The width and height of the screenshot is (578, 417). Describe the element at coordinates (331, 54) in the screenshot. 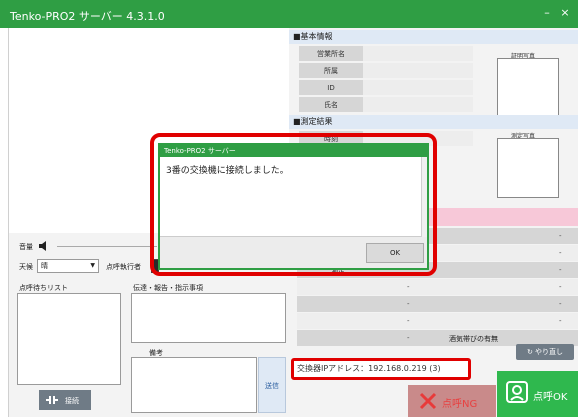

I see `office-name-label: 営業所名` at that location.